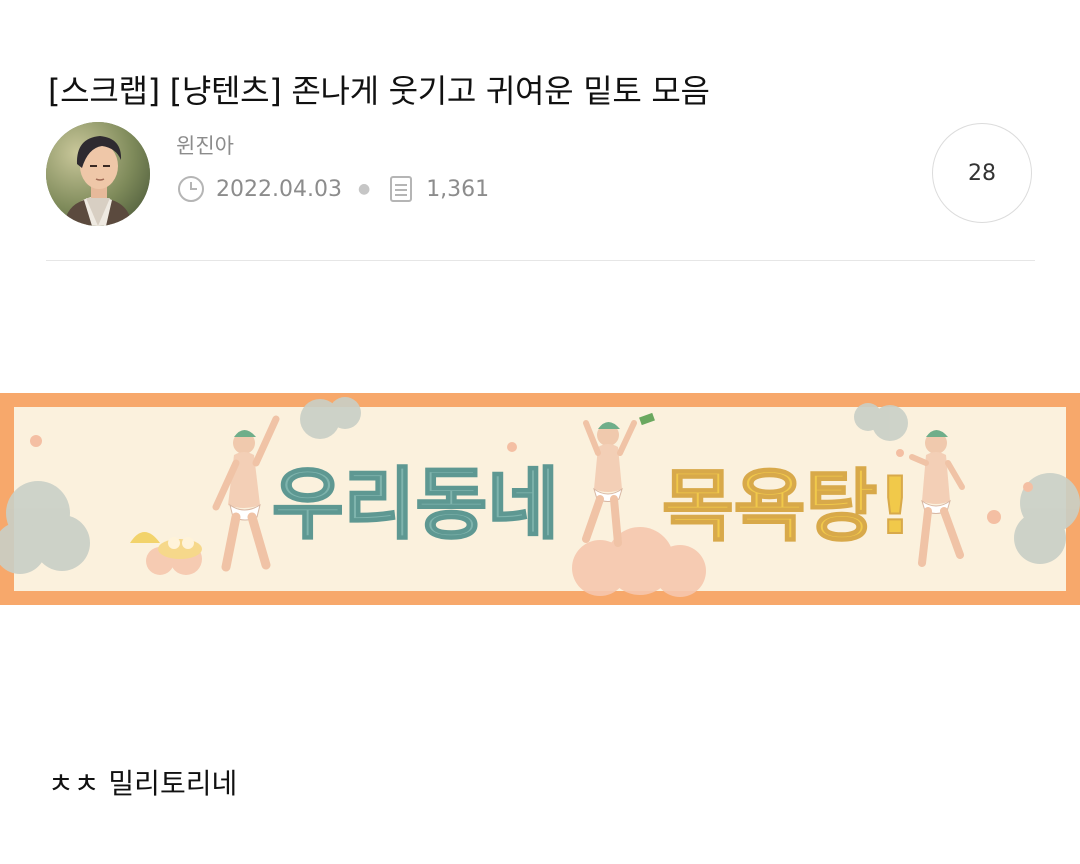 The image size is (1080, 864). I want to click on post-content-text: ㅊㅊ 밀리토리네, so click(143, 783).